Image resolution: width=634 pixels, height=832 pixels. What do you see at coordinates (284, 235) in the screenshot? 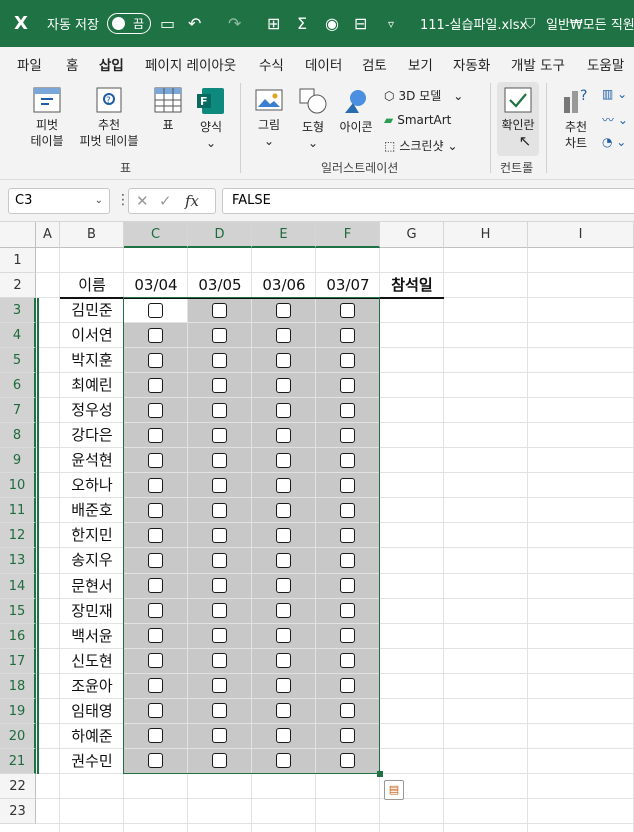
I see `column-header-e: E` at bounding box center [284, 235].